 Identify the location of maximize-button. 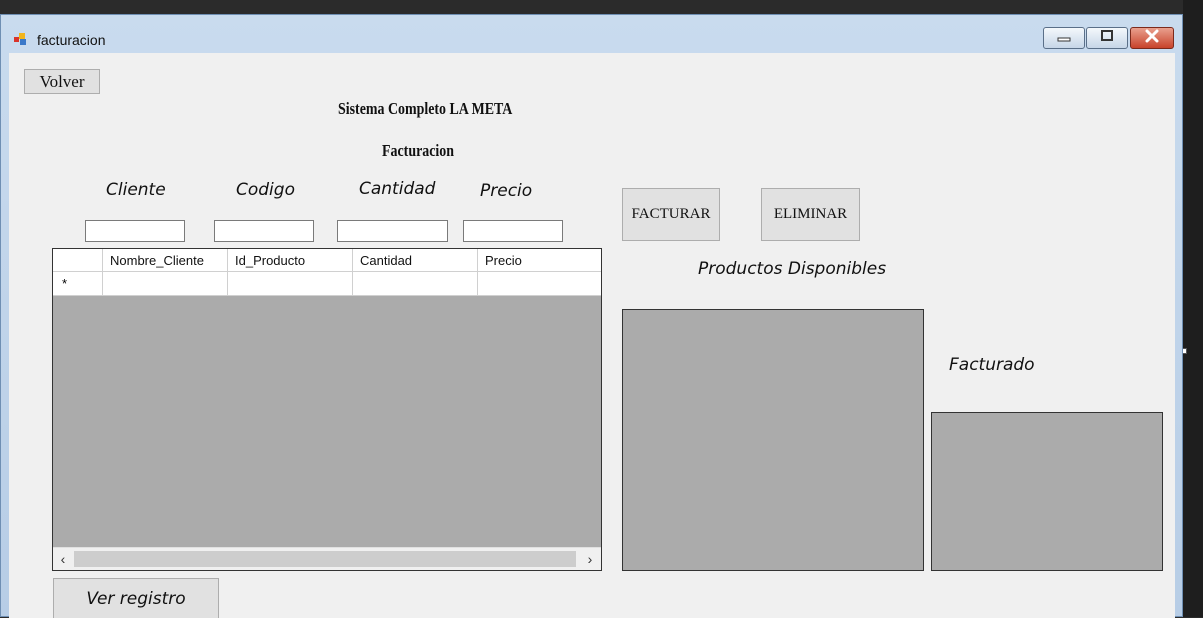
(1107, 38).